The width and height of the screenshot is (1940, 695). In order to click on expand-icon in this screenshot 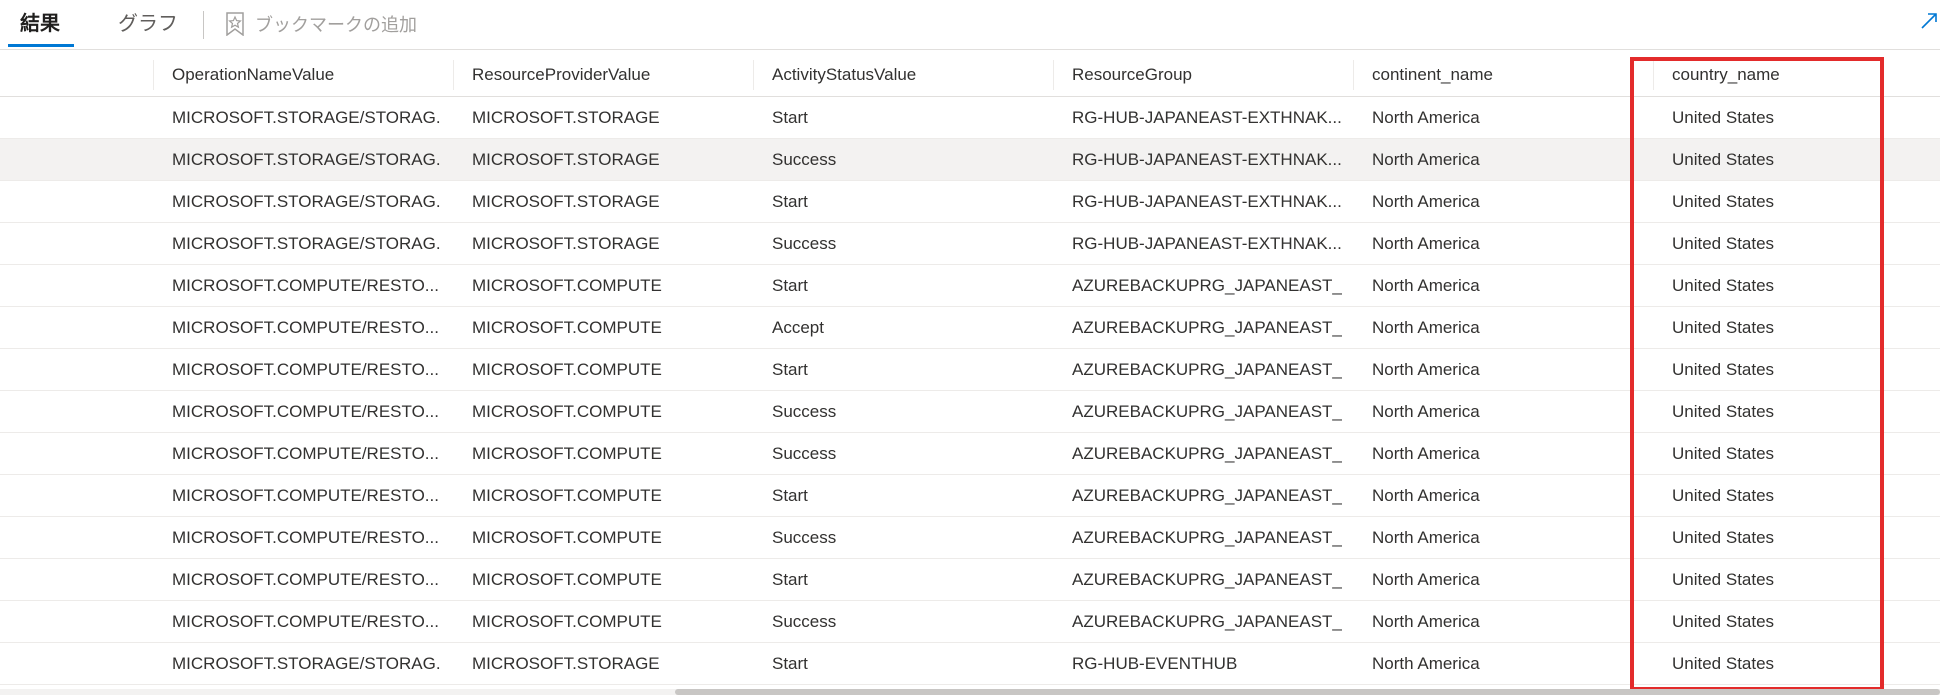, I will do `click(1929, 21)`.